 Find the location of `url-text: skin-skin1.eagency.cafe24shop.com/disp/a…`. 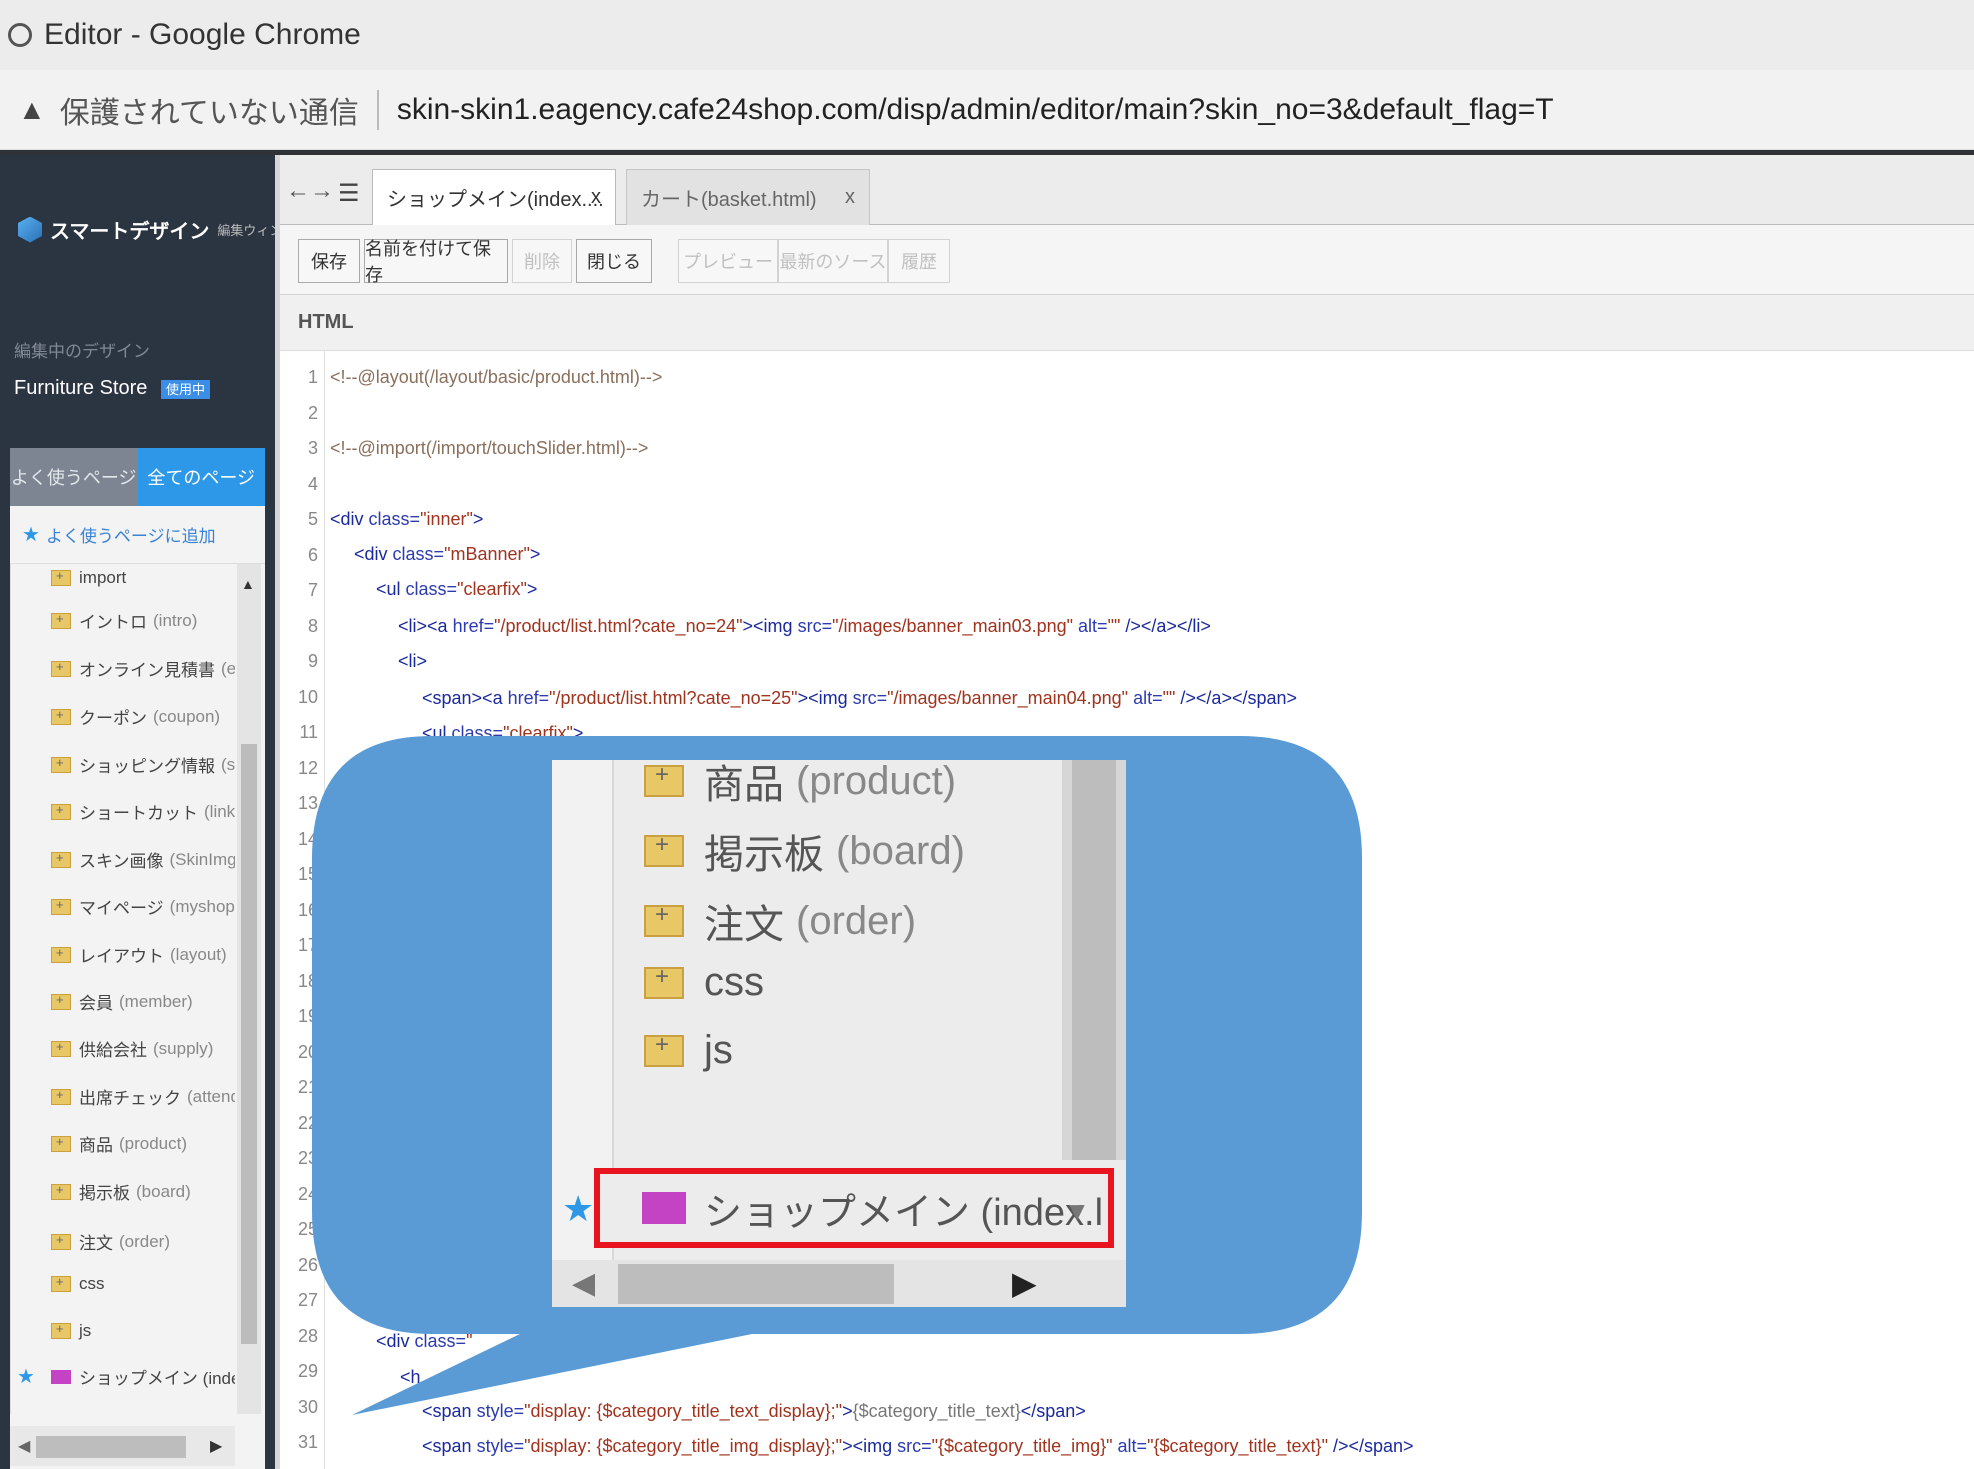

url-text: skin-skin1.eagency.cafe24shop.com/disp/a… is located at coordinates (975, 110).